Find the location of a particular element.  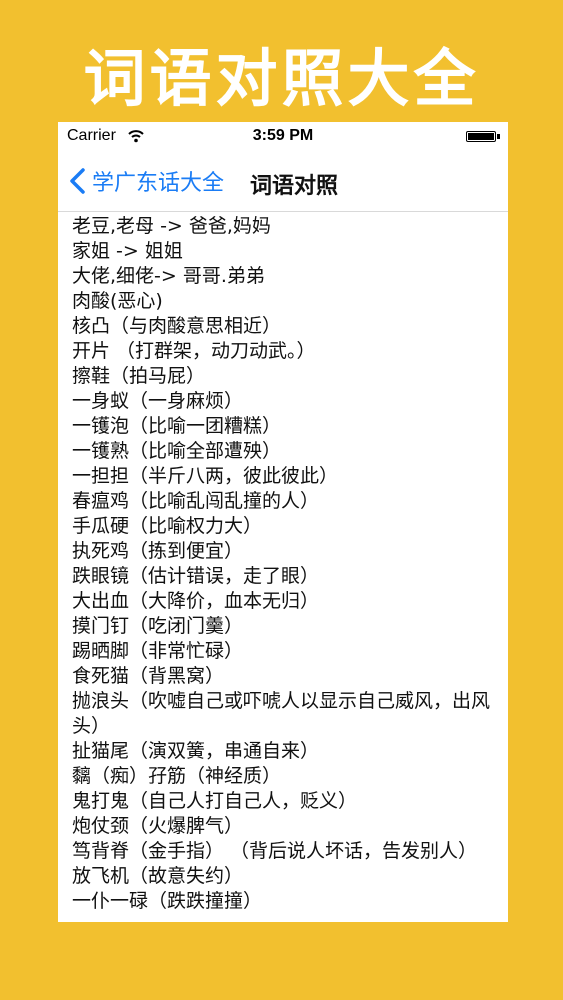

list-item: 手瓜硬（比喻权力大） is located at coordinates (167, 526).